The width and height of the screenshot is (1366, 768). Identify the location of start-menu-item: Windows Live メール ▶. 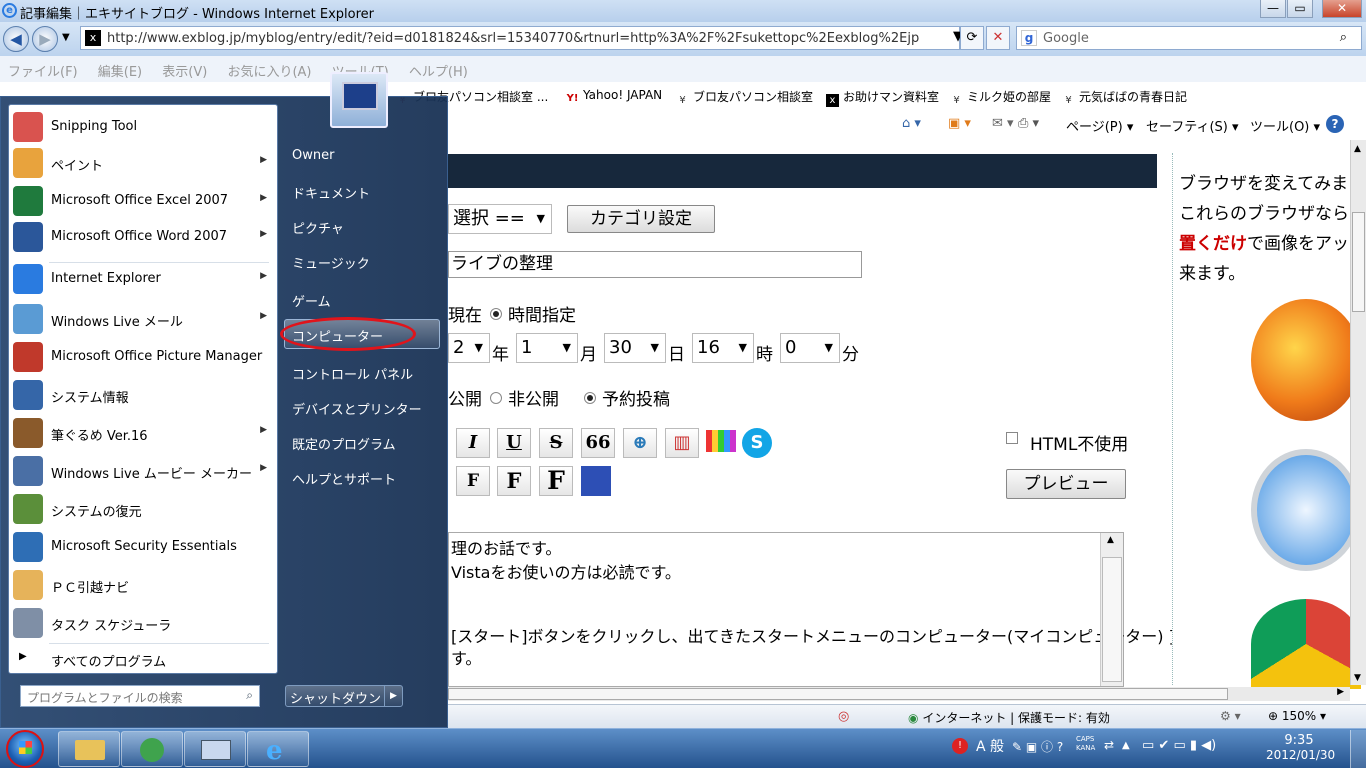
(143, 319).